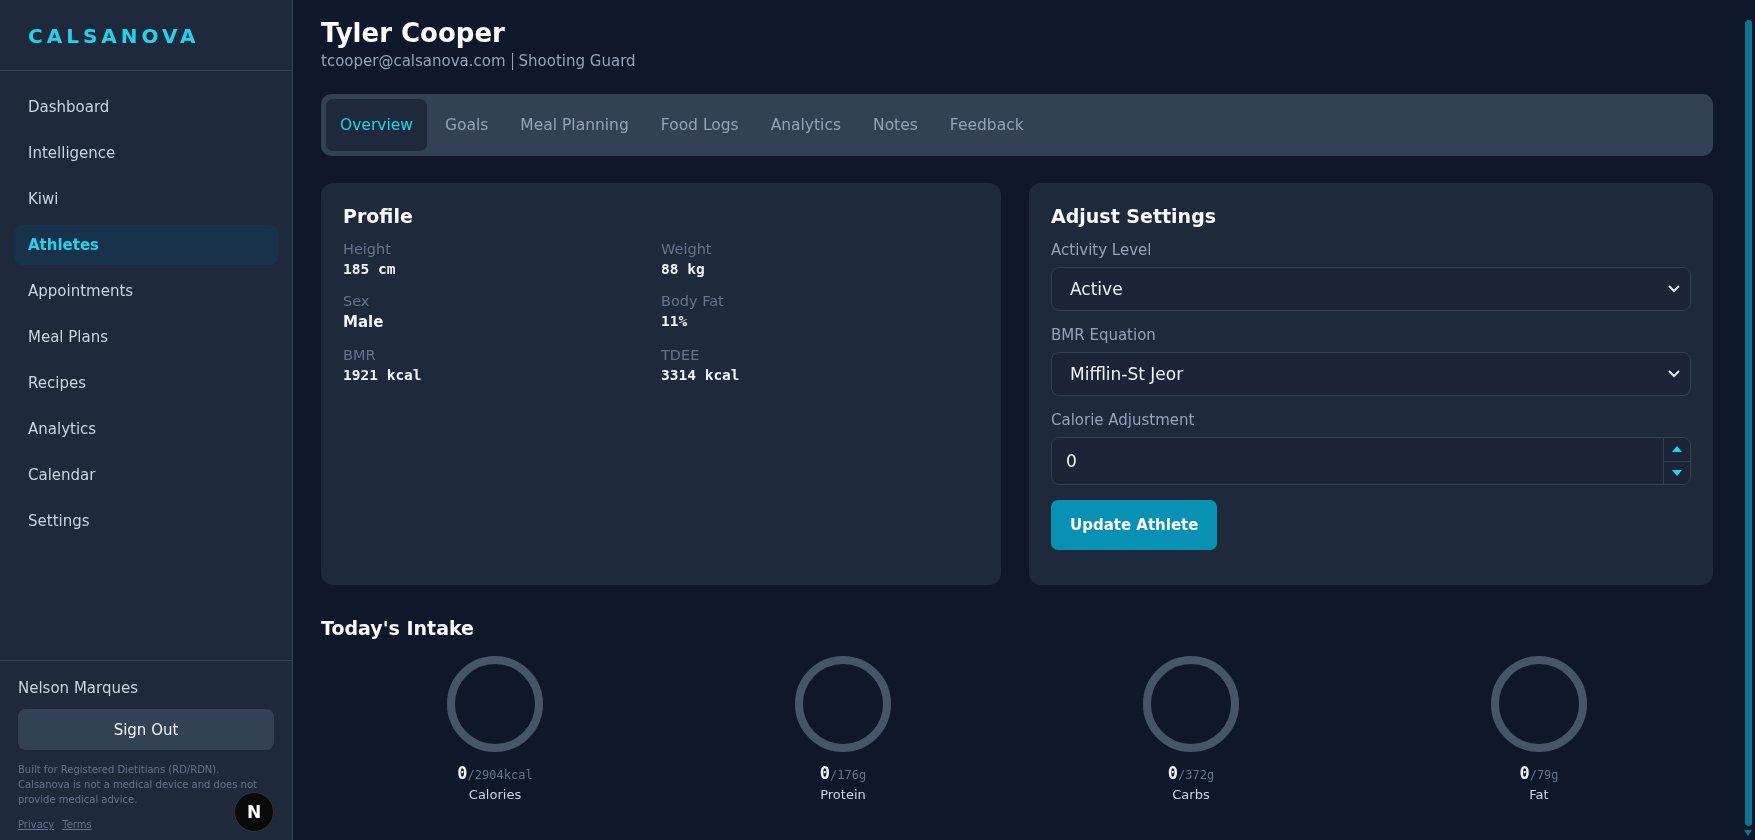 This screenshot has width=1755, height=840. What do you see at coordinates (1123, 420) in the screenshot?
I see `field-label: Calorie Adjustment` at bounding box center [1123, 420].